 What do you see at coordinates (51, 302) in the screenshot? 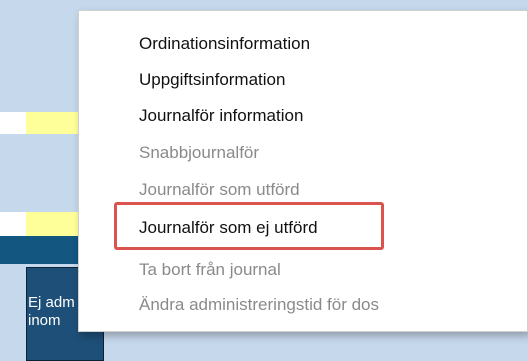
I see `tile-label: Ej adm` at bounding box center [51, 302].